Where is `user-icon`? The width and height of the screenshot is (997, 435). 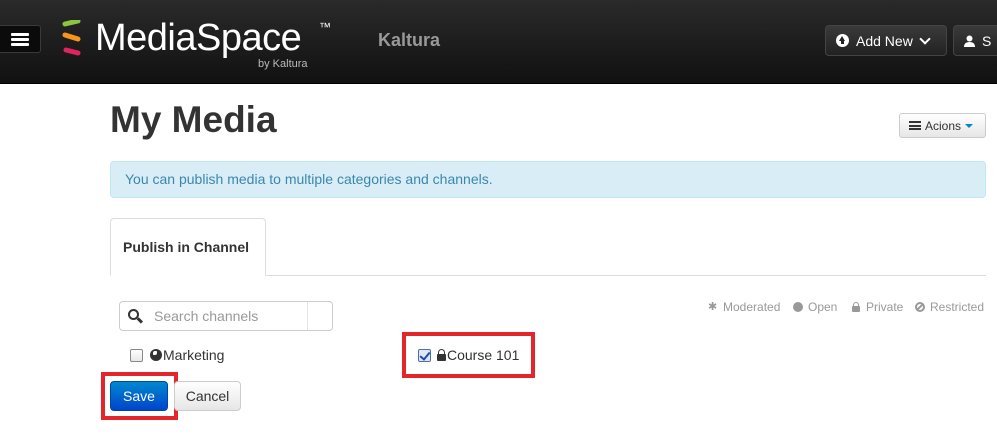 user-icon is located at coordinates (969, 41).